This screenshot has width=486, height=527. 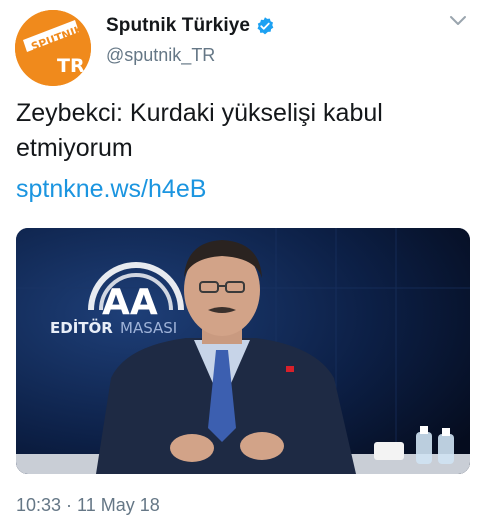 What do you see at coordinates (74, 148) in the screenshot?
I see `tweet-text-line-2: etmiyorum` at bounding box center [74, 148].